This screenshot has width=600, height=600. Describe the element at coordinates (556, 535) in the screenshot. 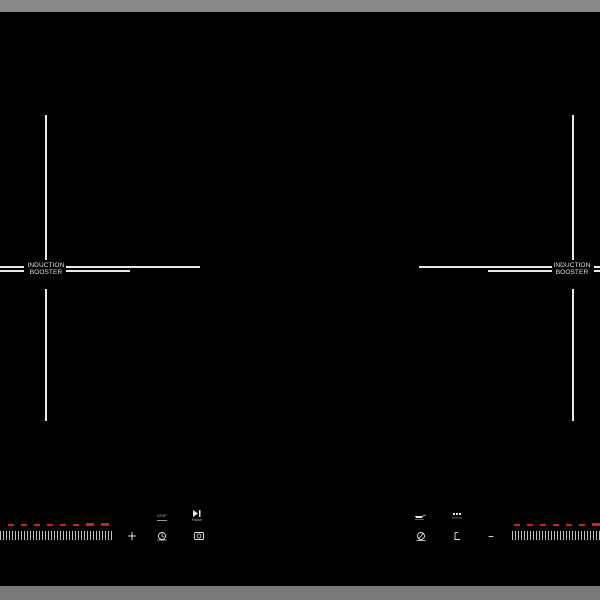

I see `right-power-slider` at that location.